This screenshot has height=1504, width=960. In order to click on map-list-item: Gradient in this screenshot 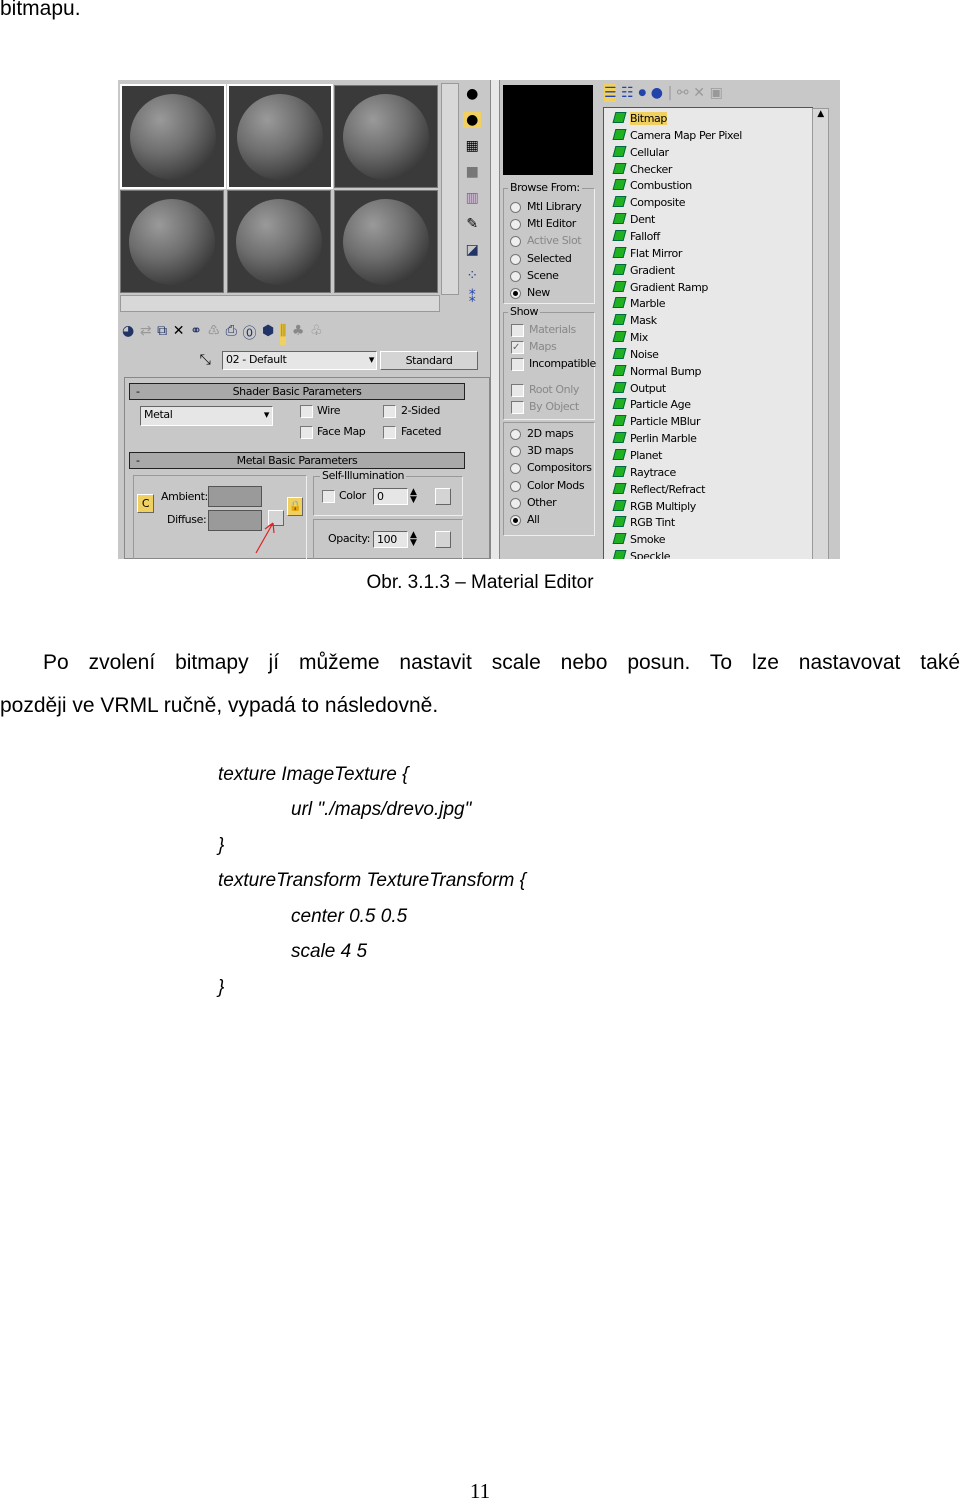, I will do `click(643, 271)`.